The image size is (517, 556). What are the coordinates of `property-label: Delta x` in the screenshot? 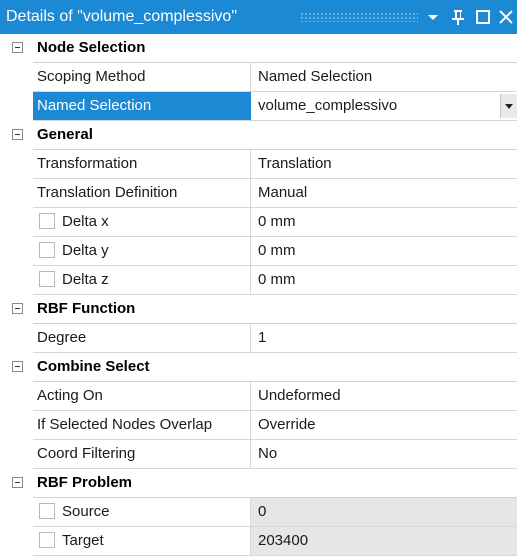 It's located at (142, 222).